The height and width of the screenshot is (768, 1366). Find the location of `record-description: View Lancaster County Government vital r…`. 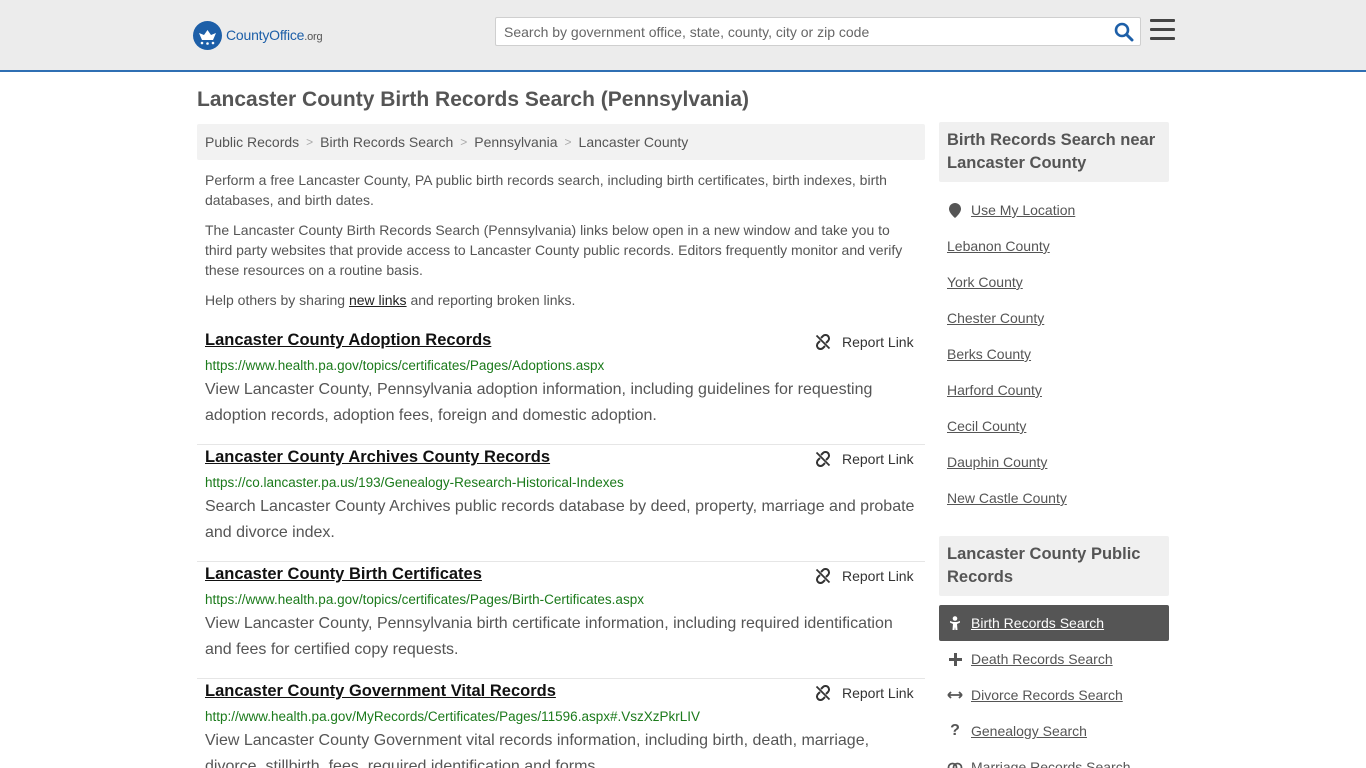

record-description: View Lancaster County Government vital r… is located at coordinates (537, 750).